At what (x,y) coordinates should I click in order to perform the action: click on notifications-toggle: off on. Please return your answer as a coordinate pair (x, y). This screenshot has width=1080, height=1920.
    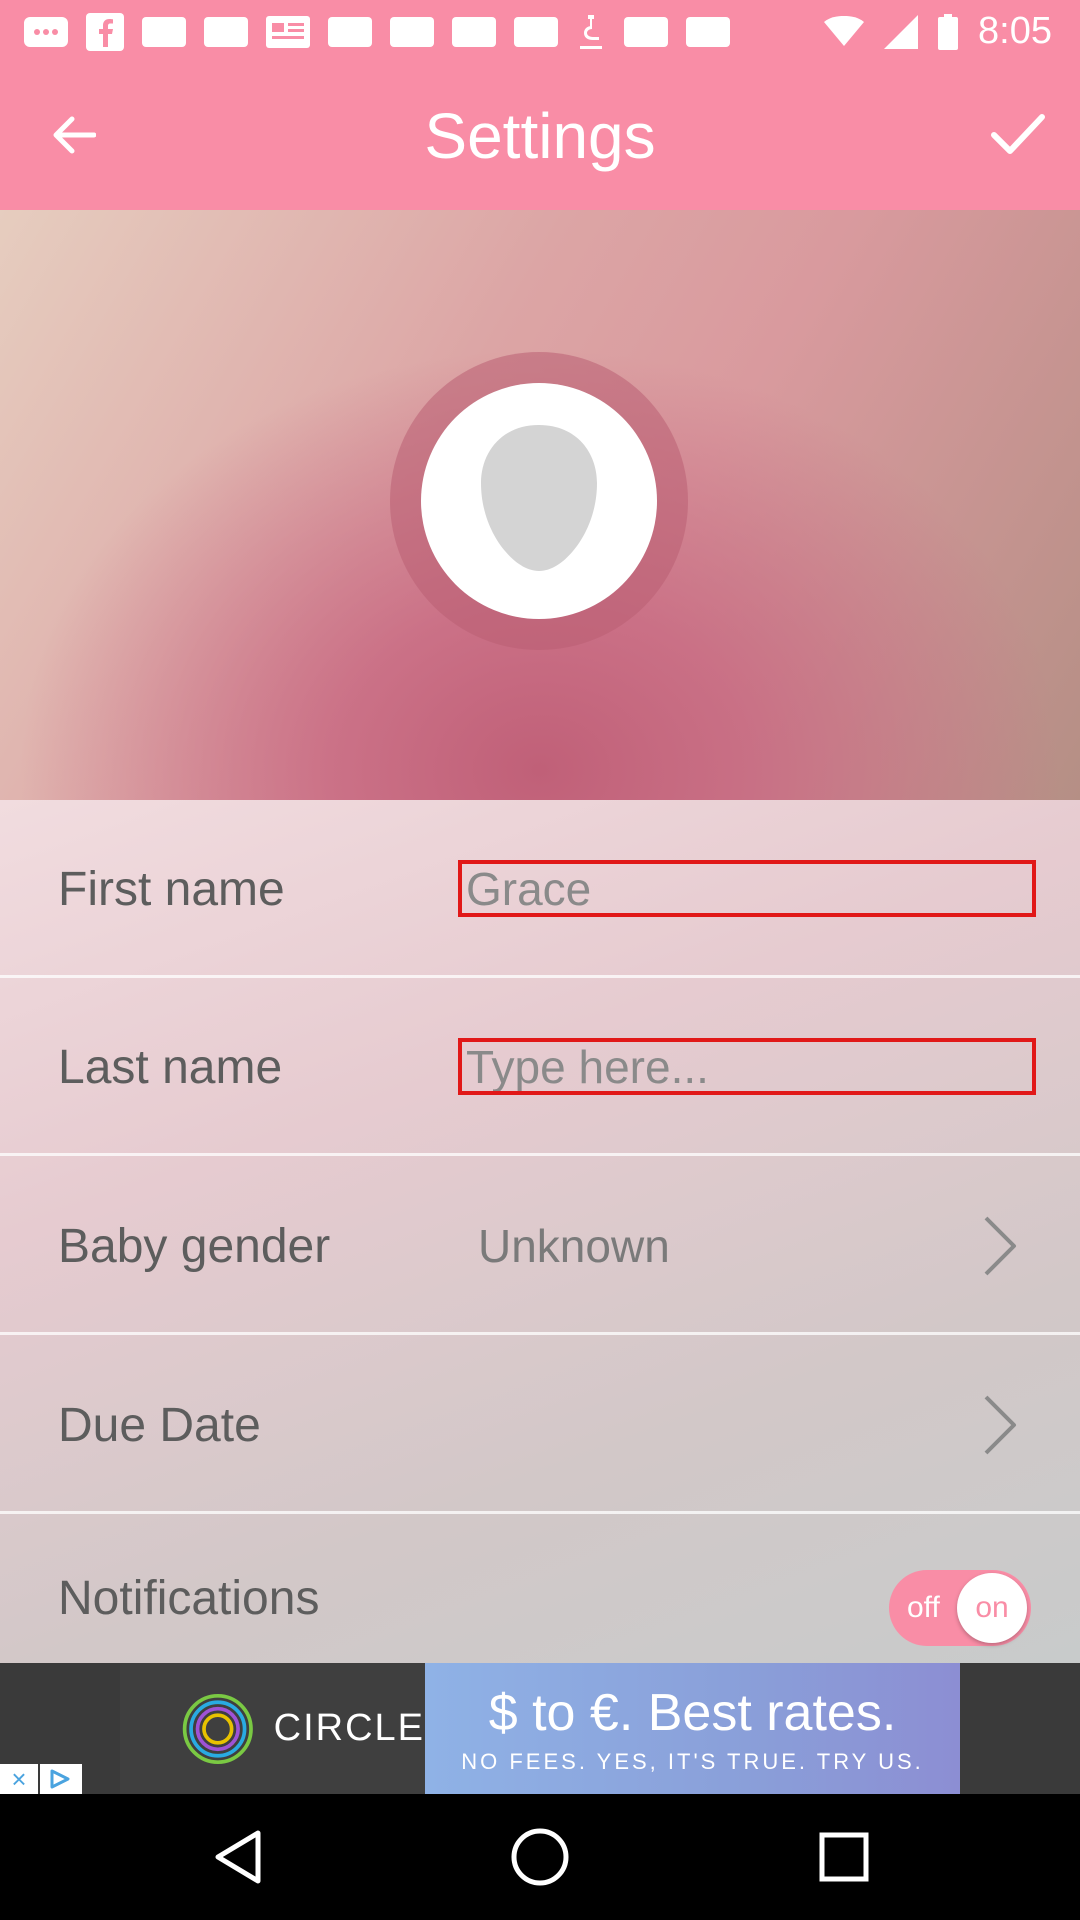
    Looking at the image, I should click on (960, 1608).